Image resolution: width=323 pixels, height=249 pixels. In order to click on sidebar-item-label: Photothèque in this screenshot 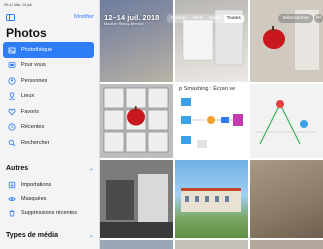, I will do `click(37, 49)`.